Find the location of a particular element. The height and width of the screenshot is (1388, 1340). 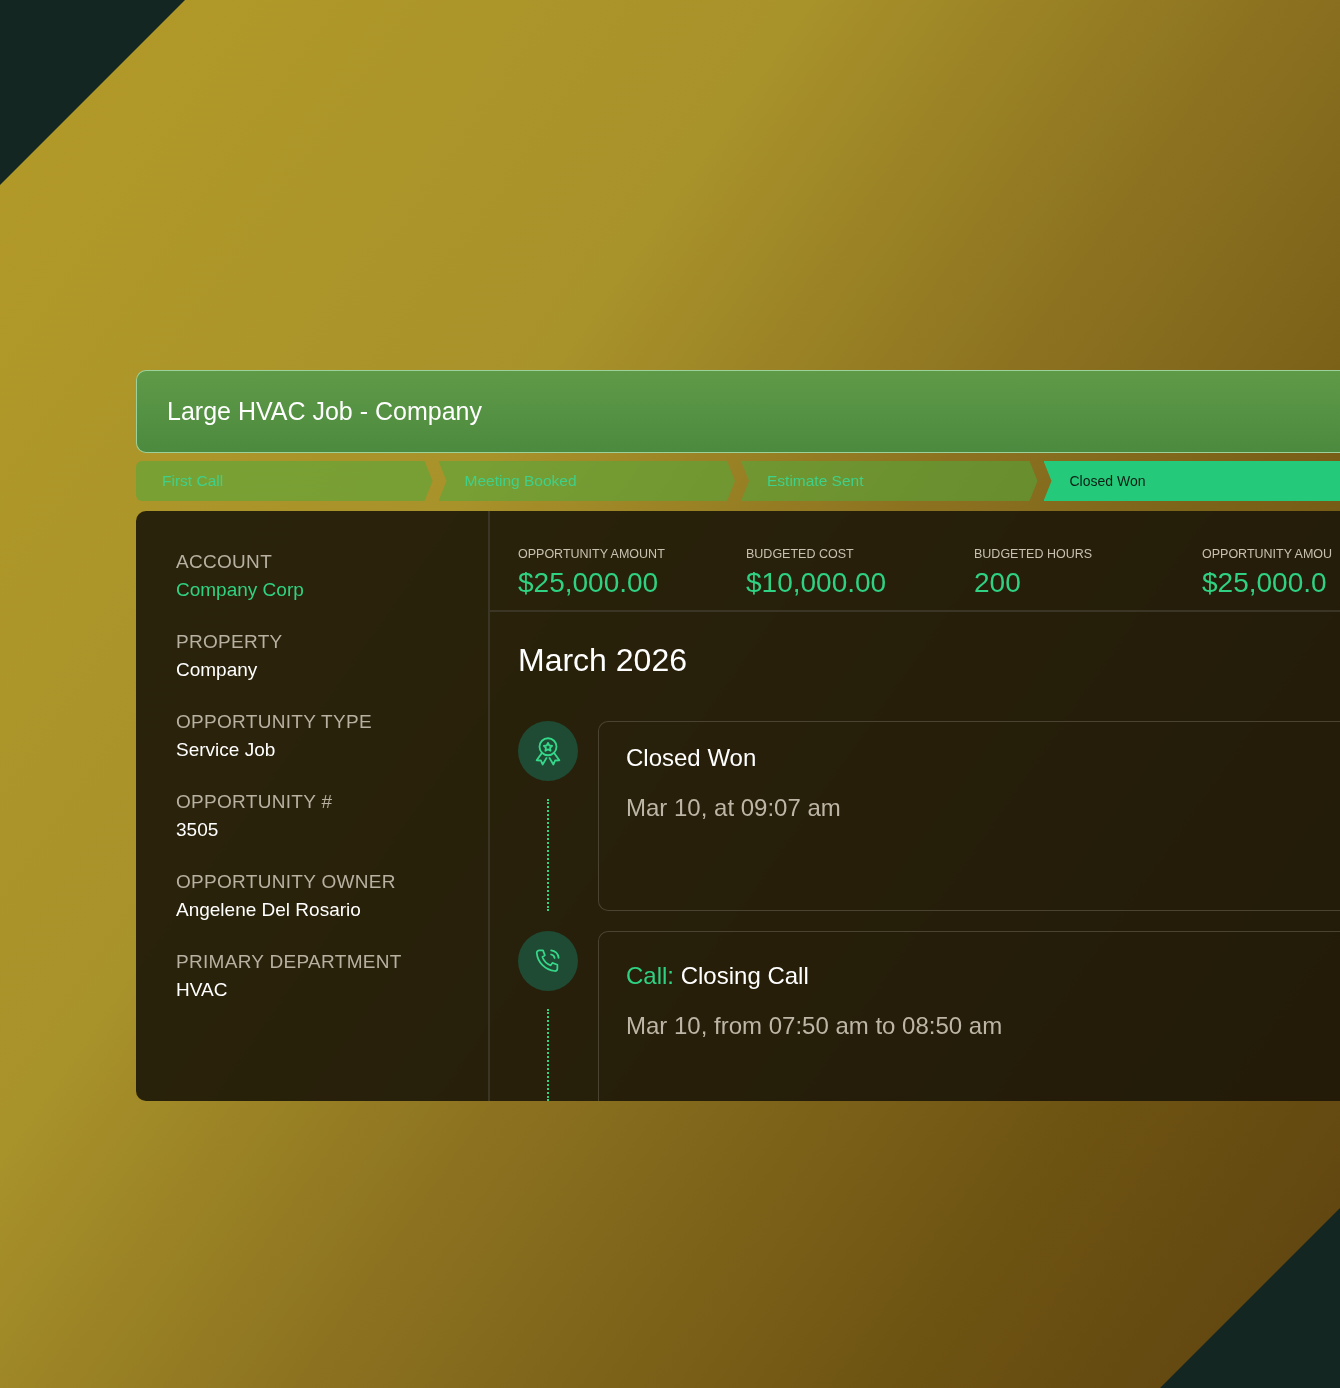

stage-tab: Estimate Sent is located at coordinates (889, 481).